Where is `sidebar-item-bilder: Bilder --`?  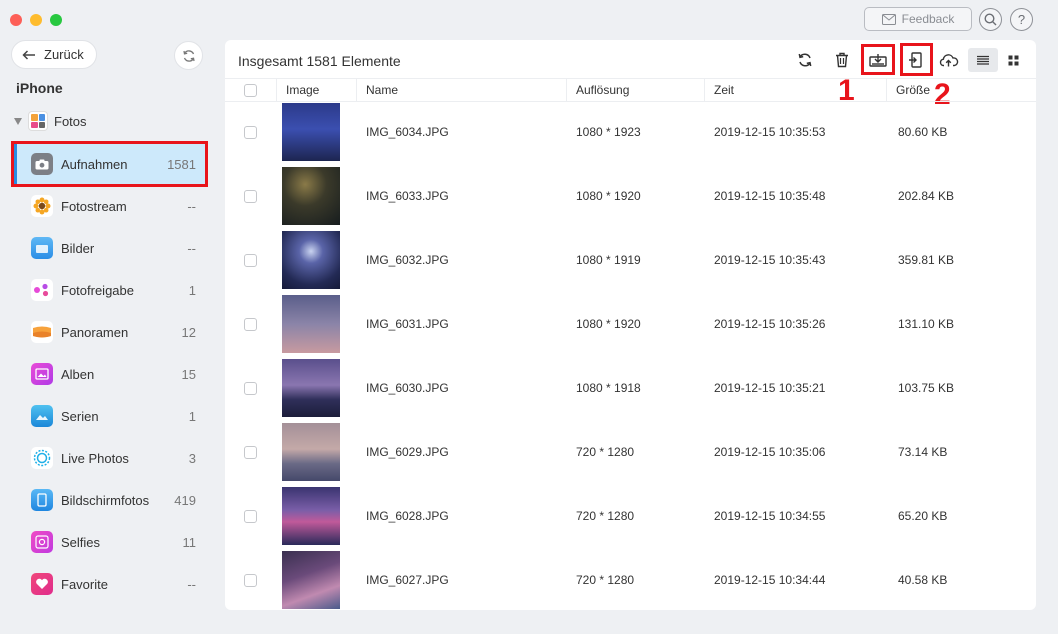
sidebar-item-bilder: Bilder -- is located at coordinates (110, 248).